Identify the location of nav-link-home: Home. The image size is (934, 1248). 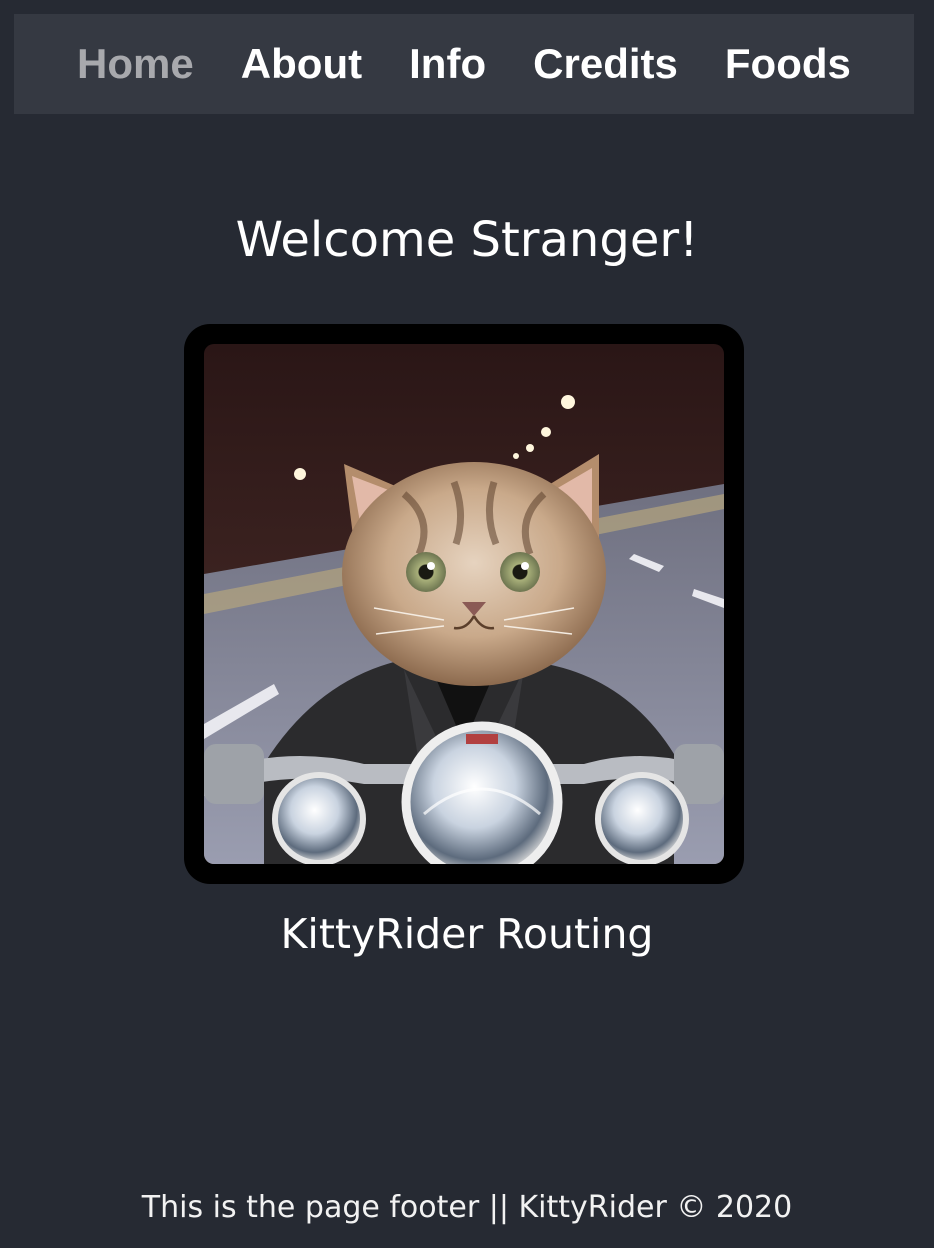
(135, 64).